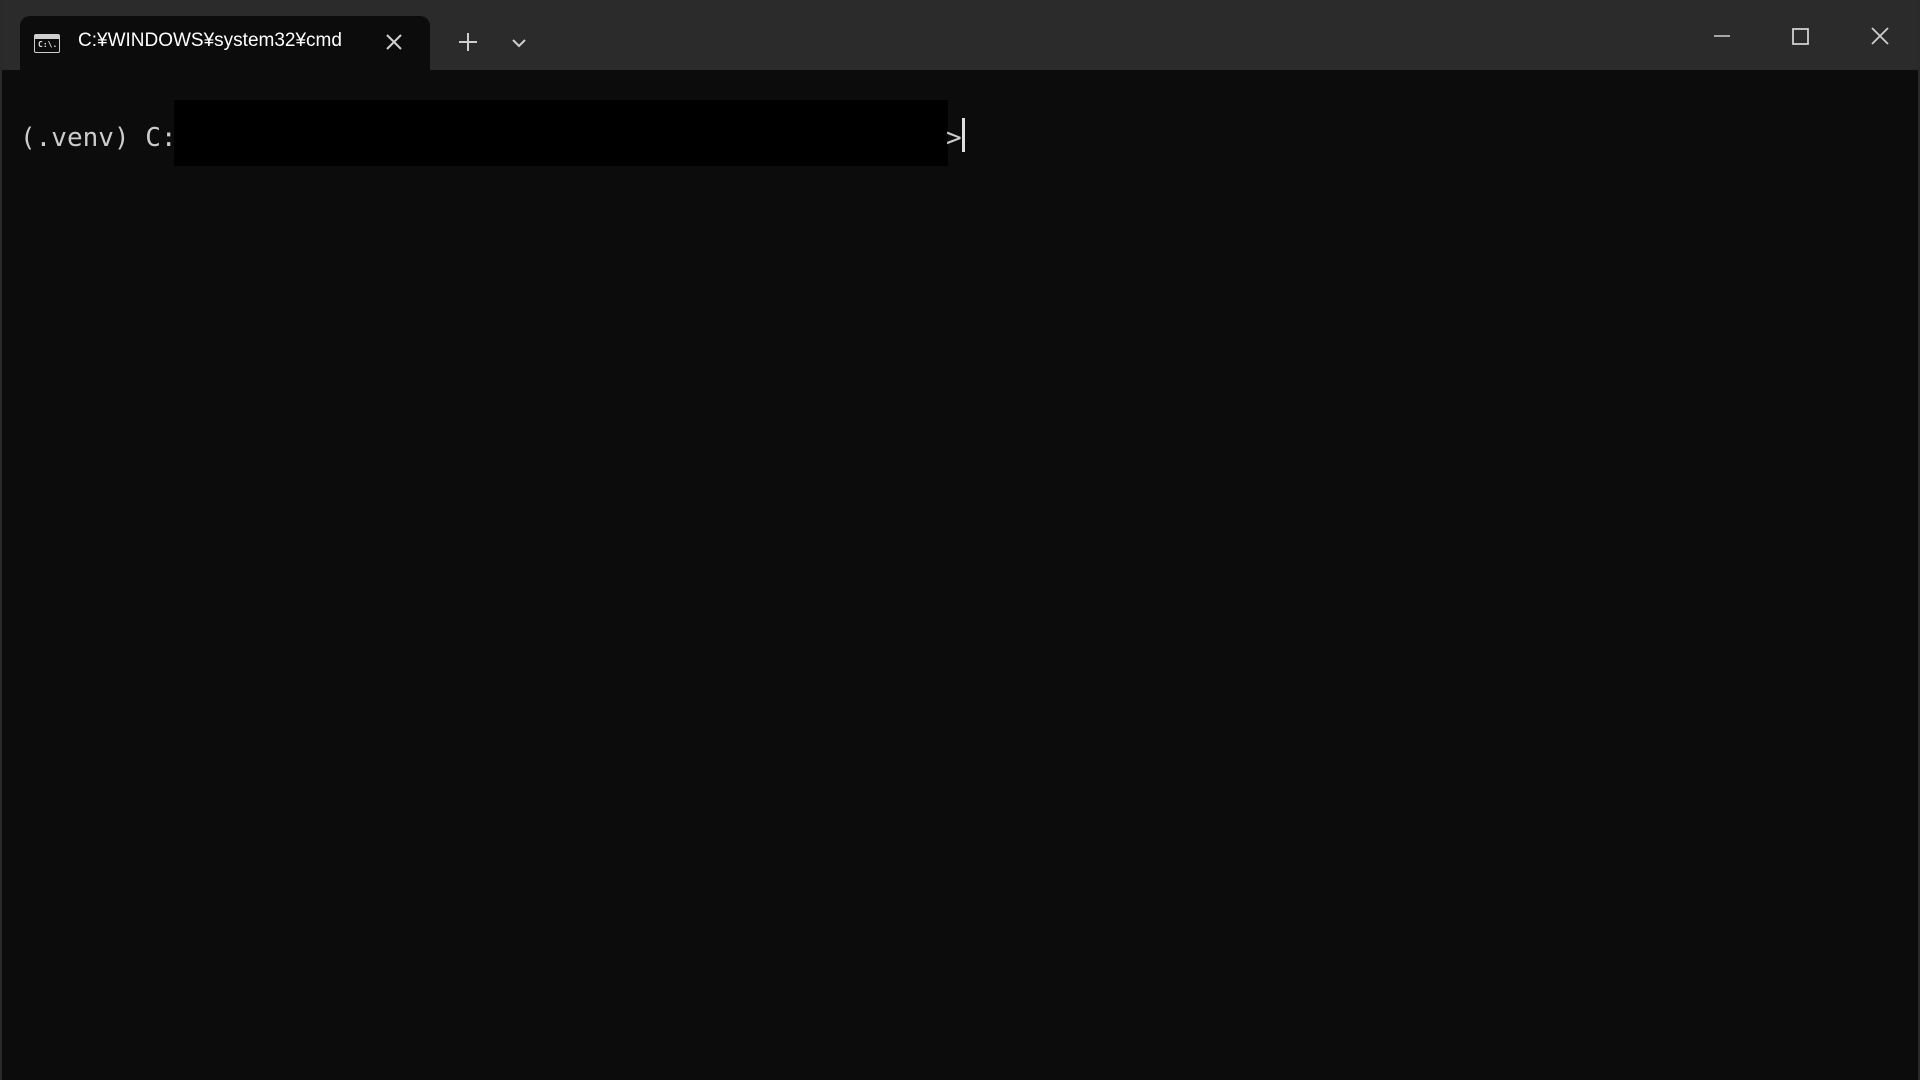 The height and width of the screenshot is (1080, 1920). I want to click on title-bar: C:\. C:¥WINDOWS¥system32¥cmd, so click(960, 35).